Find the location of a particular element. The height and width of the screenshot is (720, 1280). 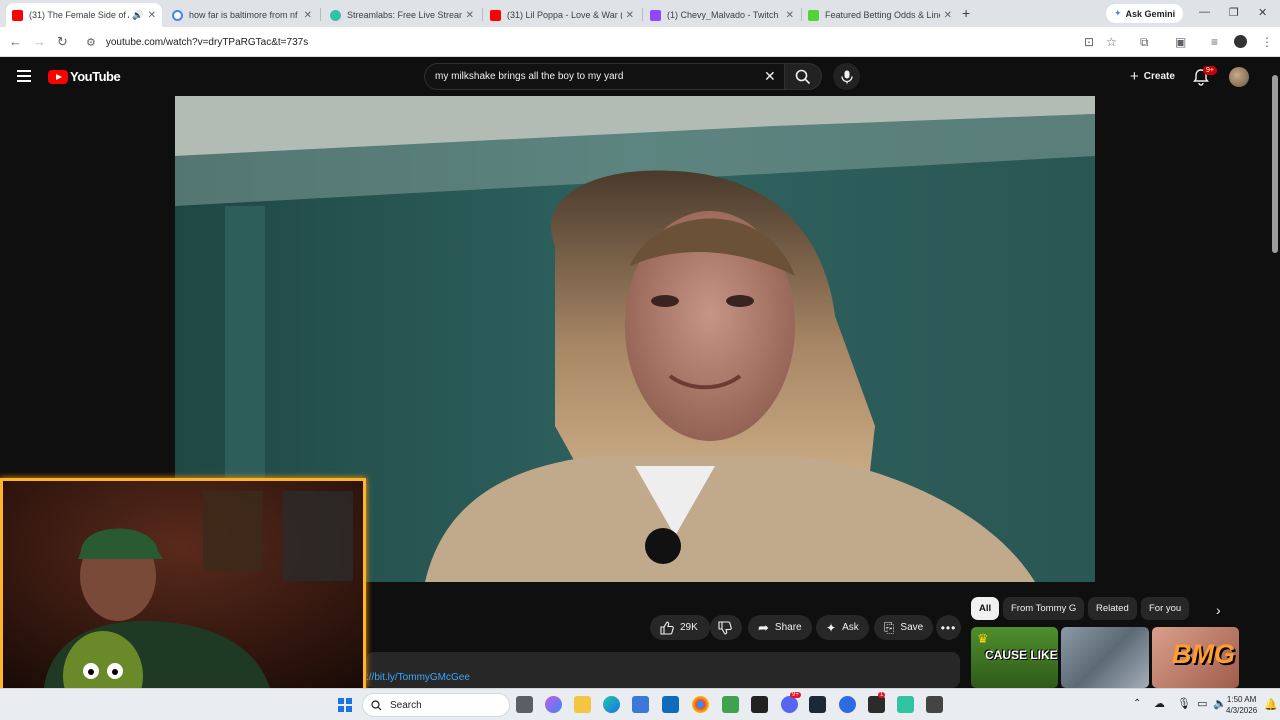

tab-title: (31) Lil Poppa - Love & War (Of is located at coordinates (564, 15).